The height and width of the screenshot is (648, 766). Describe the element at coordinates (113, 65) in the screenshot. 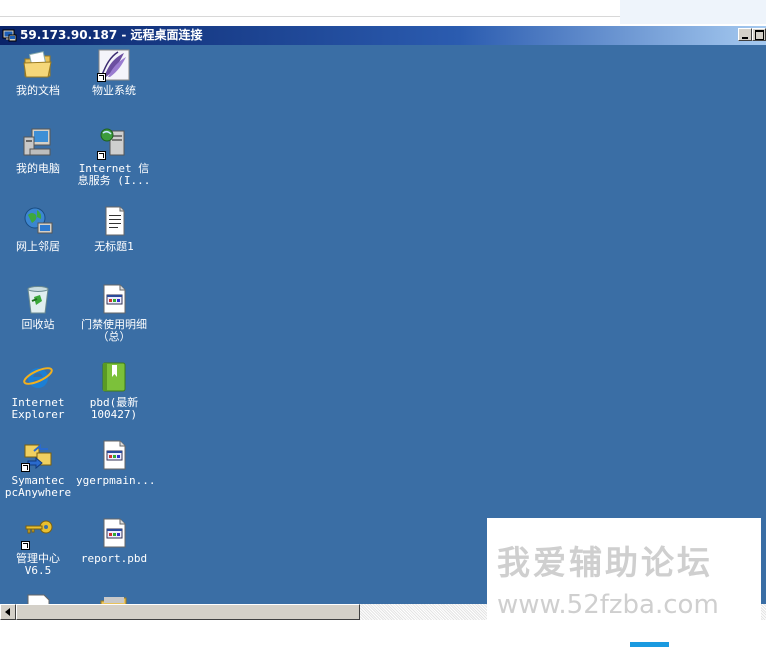

I see `app-feather-icon` at that location.